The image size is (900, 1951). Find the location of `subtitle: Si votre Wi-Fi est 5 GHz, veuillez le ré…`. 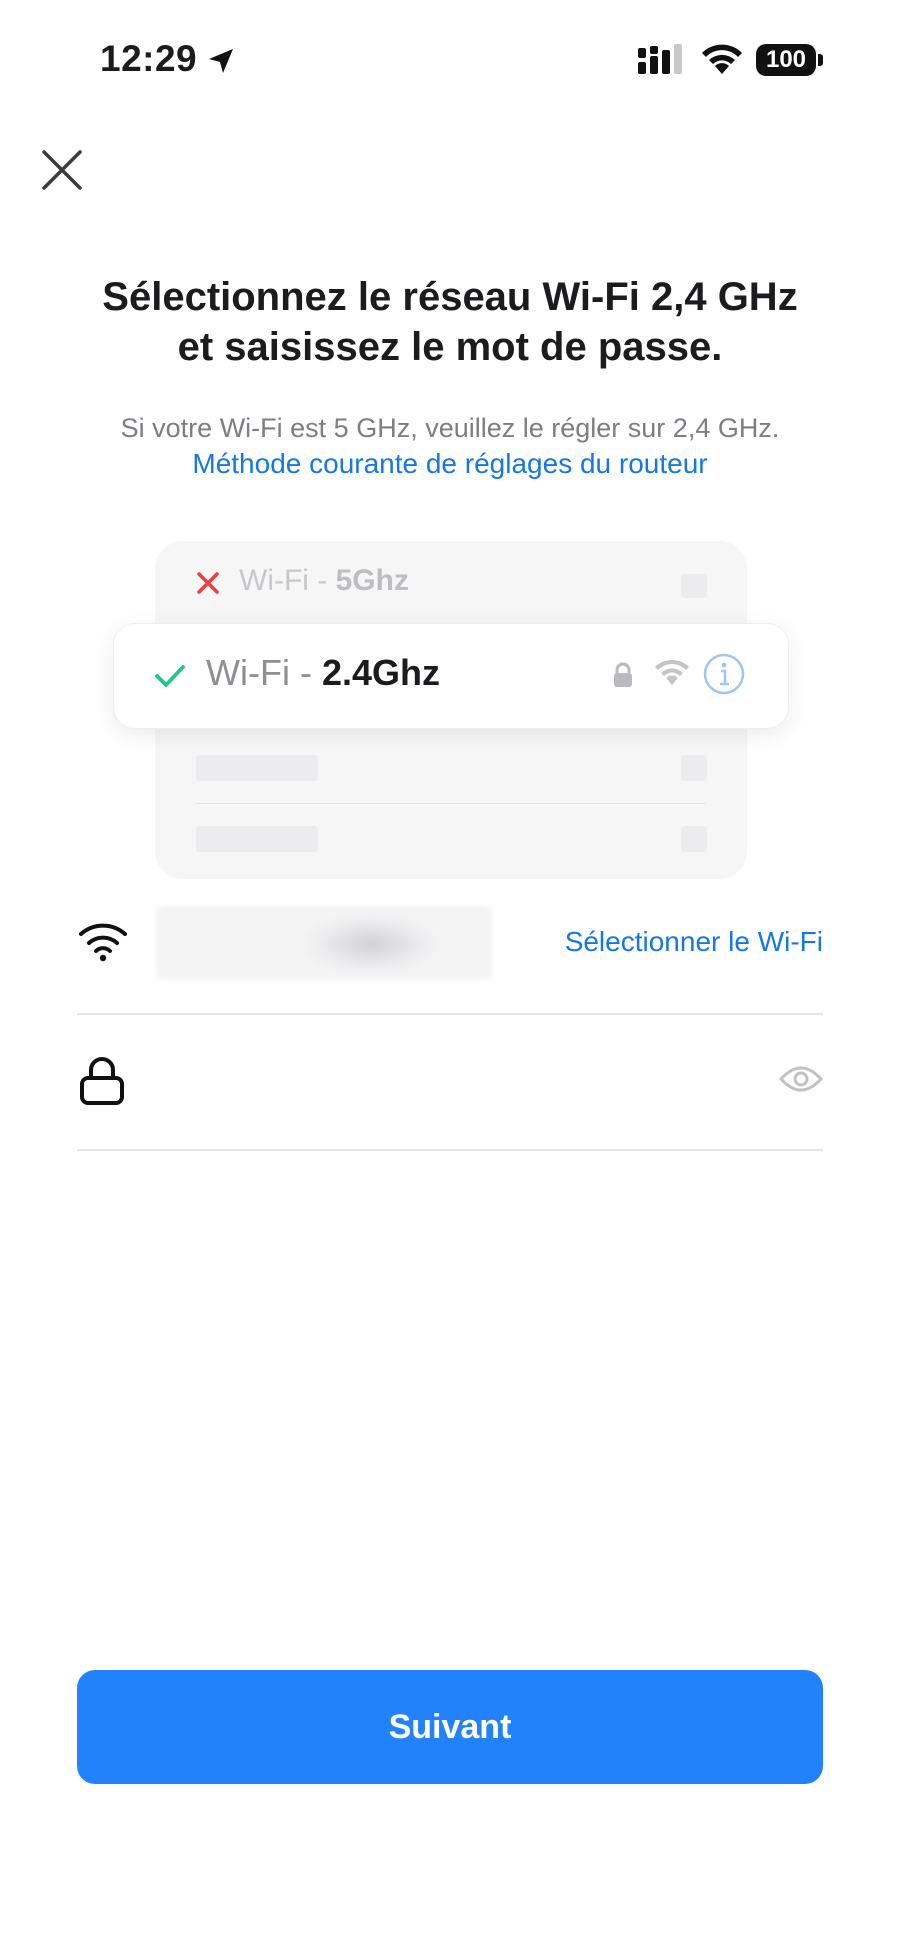

subtitle: Si votre Wi-Fi est 5 GHz, veuillez le ré… is located at coordinates (450, 428).